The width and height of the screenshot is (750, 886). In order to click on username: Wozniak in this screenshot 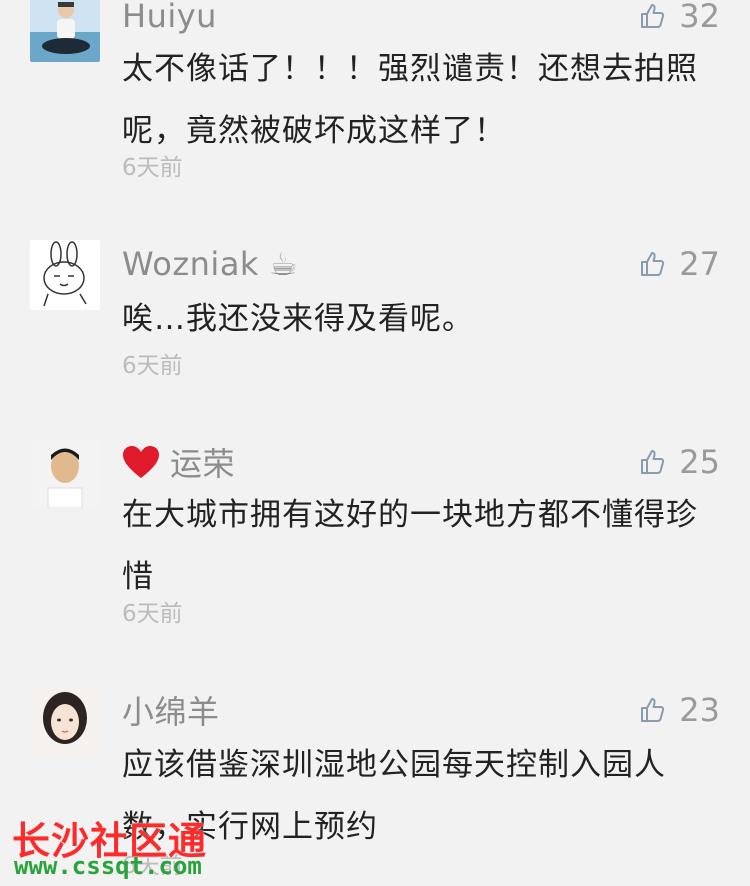, I will do `click(190, 264)`.